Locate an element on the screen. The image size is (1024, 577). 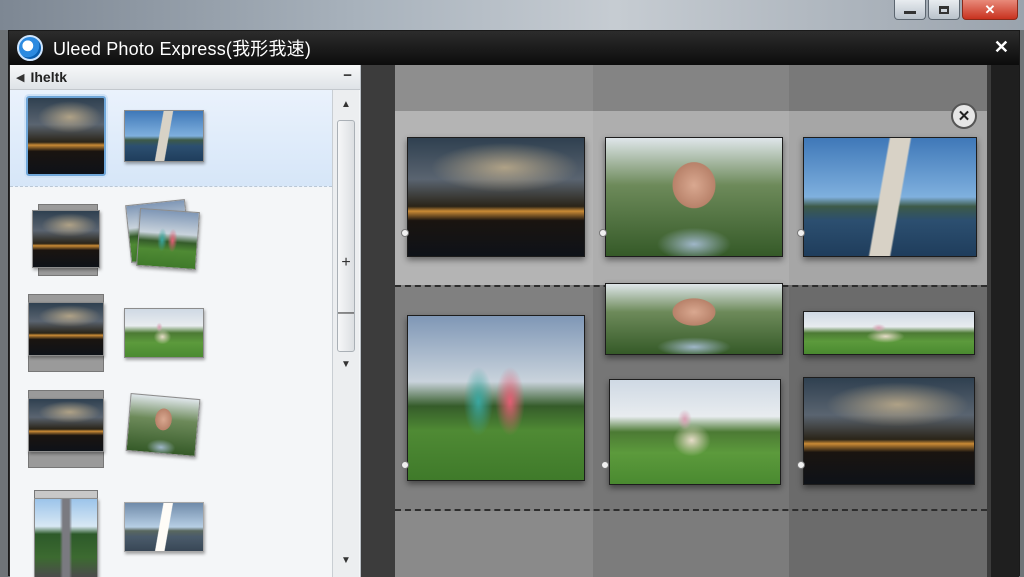
desktop-background is located at coordinates (512, 15).